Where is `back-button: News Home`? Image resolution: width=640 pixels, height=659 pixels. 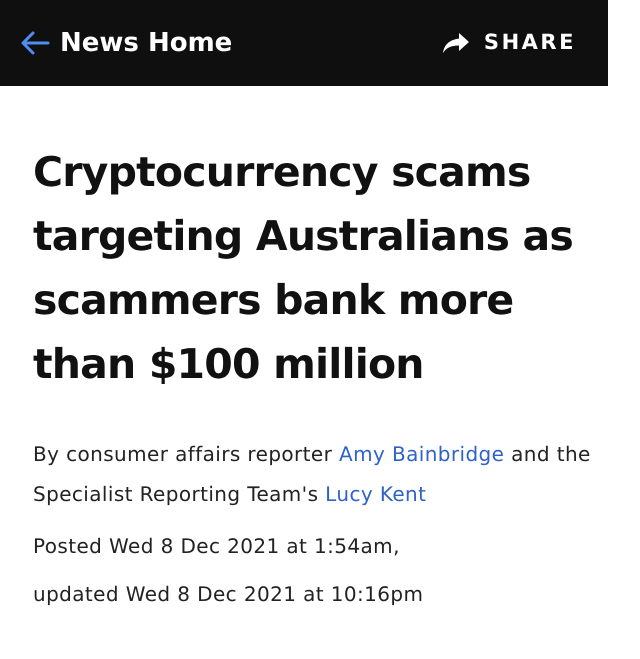
back-button: News Home is located at coordinates (126, 43).